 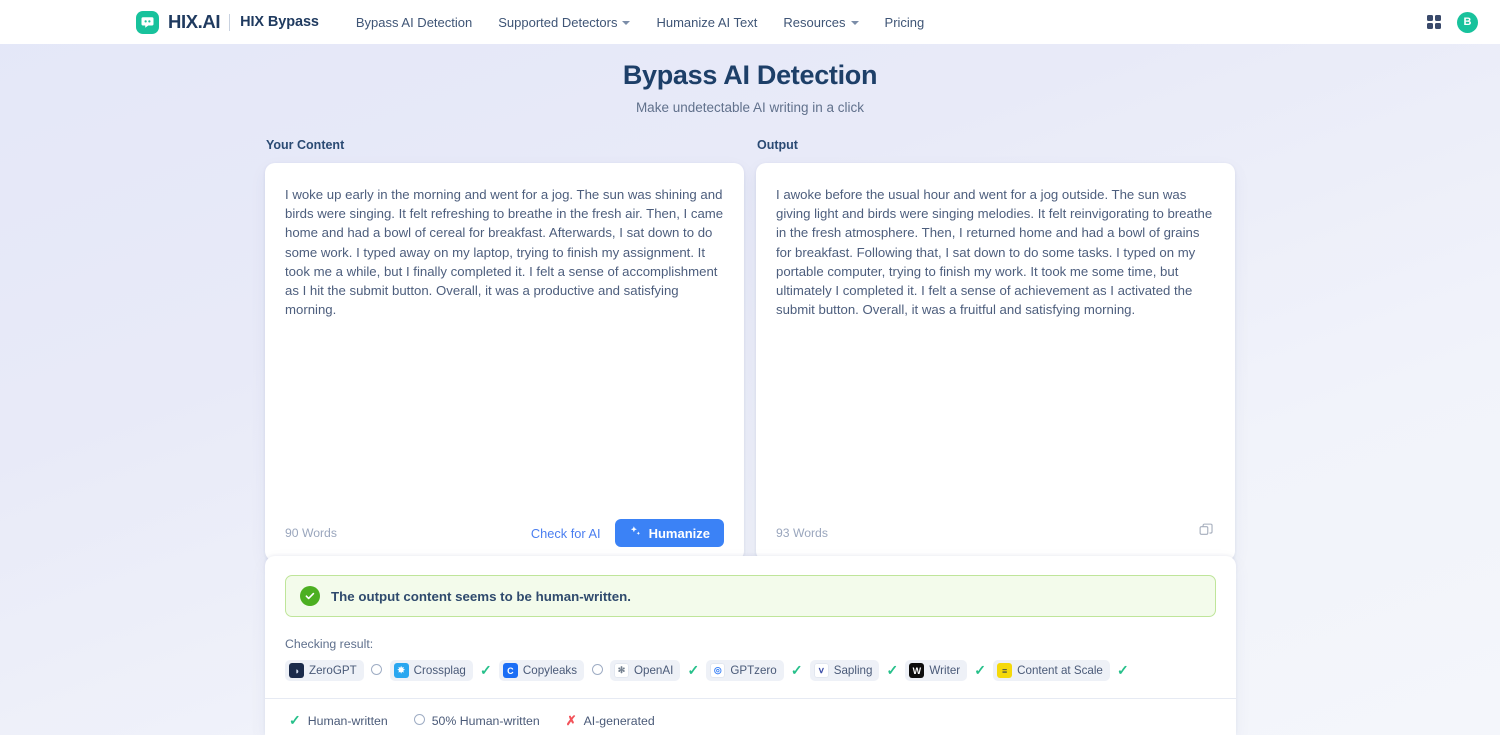 I want to click on detector-logo-icon: ✻, so click(x=622, y=670).